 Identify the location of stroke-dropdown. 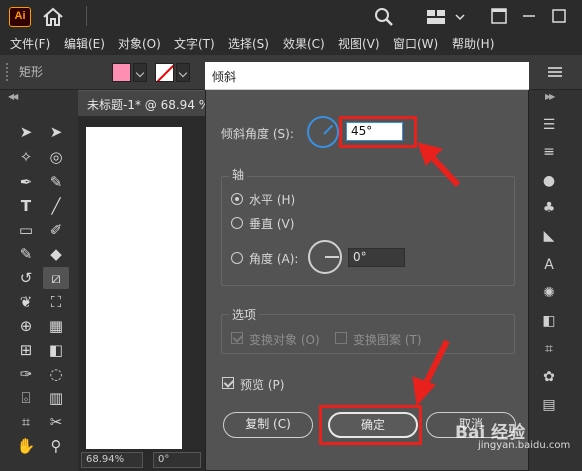
(183, 72).